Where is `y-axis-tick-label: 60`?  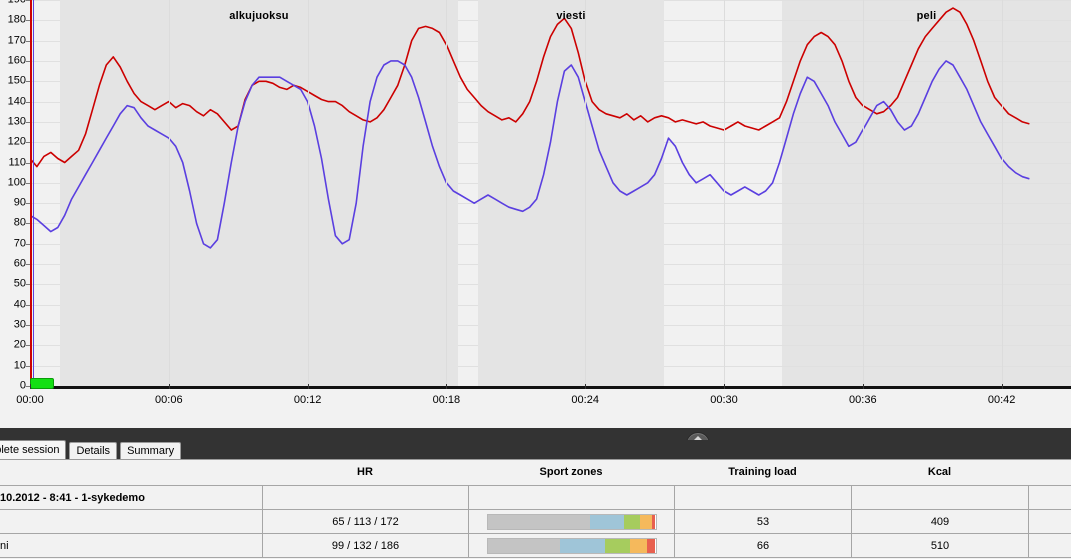
y-axis-tick-label: 60 is located at coordinates (19, 263).